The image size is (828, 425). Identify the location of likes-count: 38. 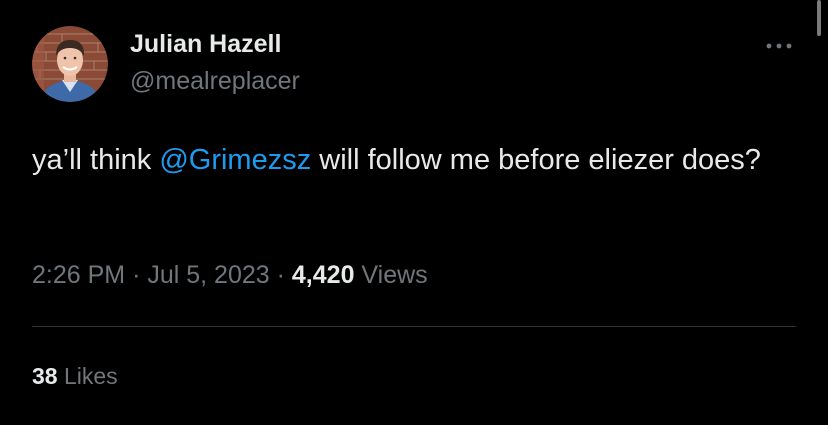
(45, 376).